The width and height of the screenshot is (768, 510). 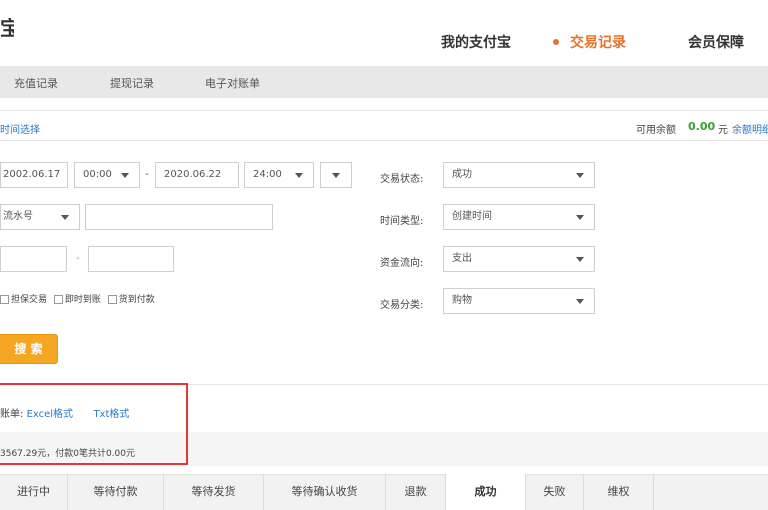 What do you see at coordinates (402, 305) in the screenshot?
I see `category-label: 交易分类:` at bounding box center [402, 305].